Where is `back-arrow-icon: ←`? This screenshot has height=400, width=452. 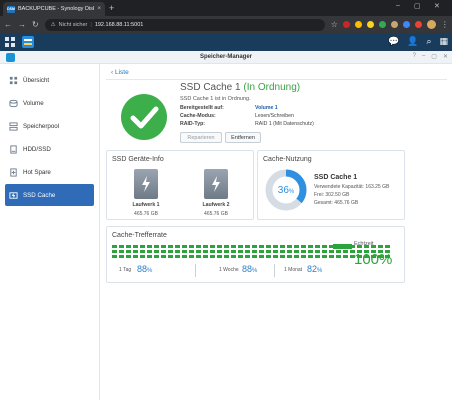 back-arrow-icon: ← is located at coordinates (8, 24).